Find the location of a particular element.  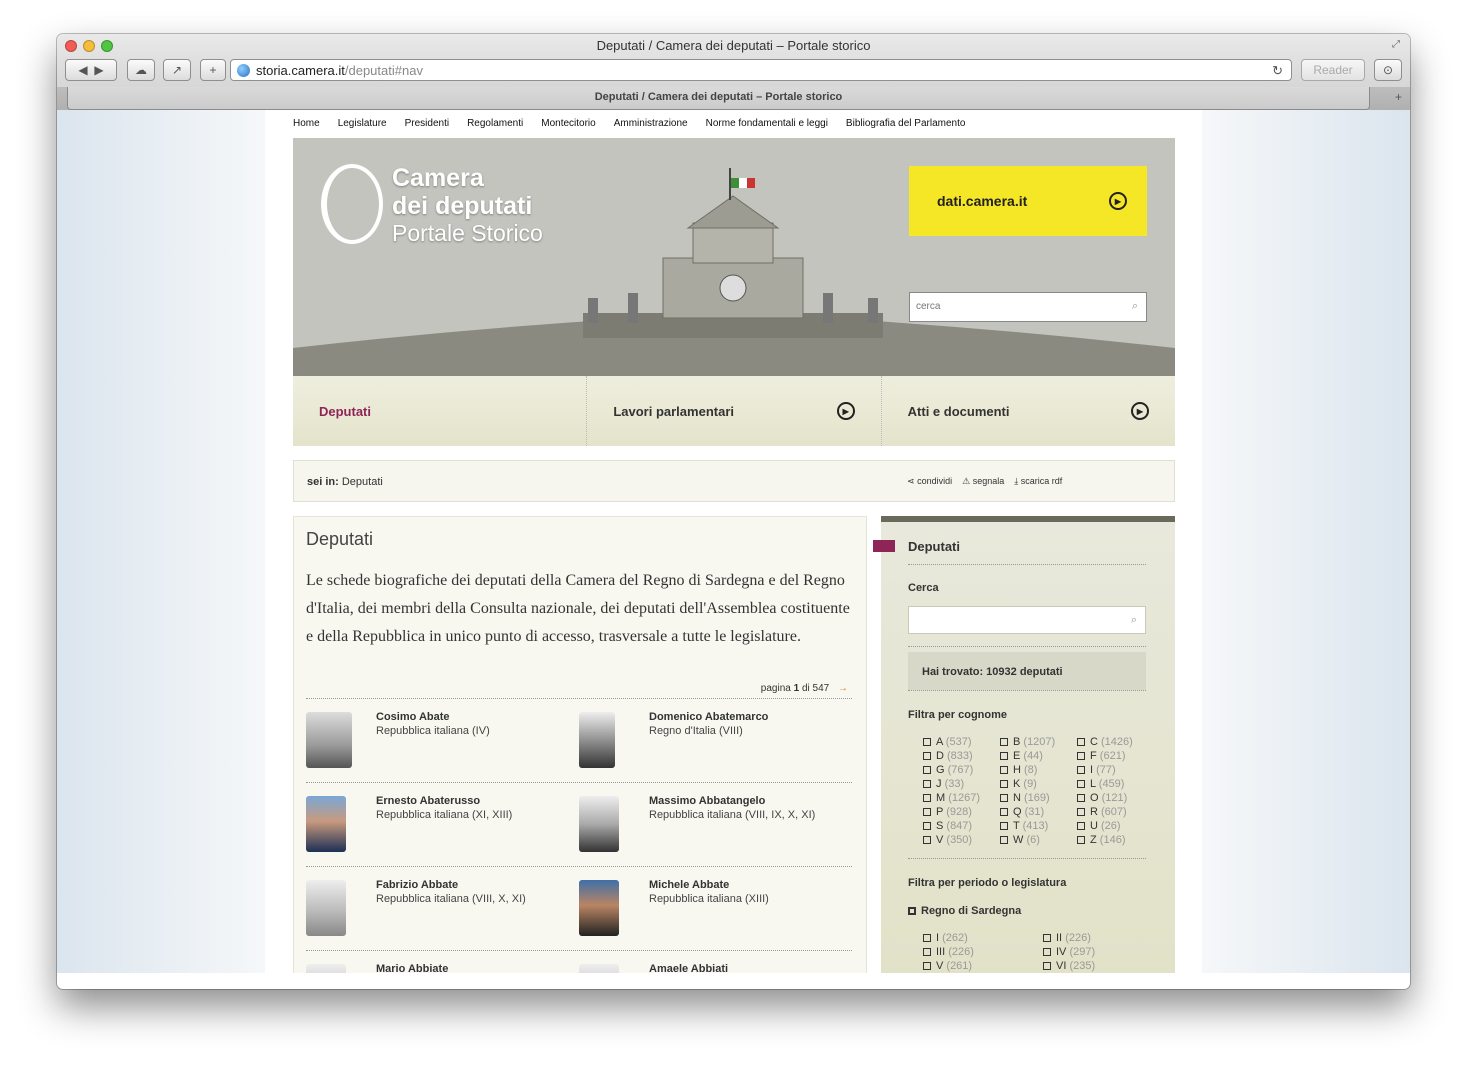

filter-letter-z: Z (146) is located at coordinates (1110, 841).